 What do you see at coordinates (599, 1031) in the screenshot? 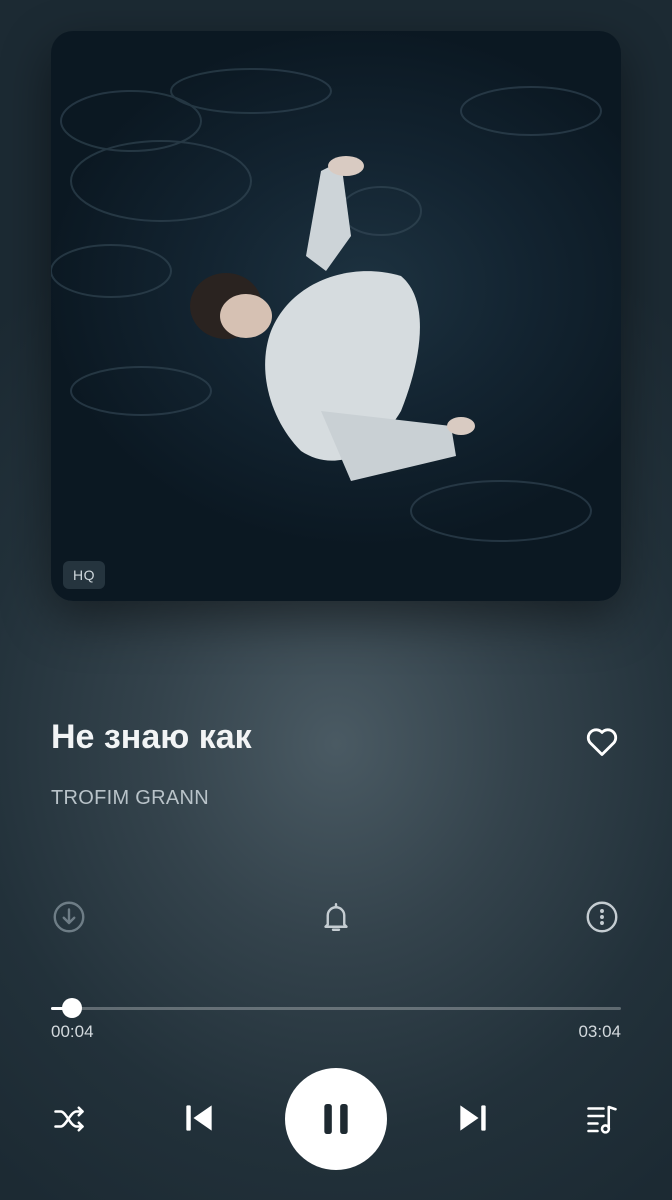
I see `total-duration: 03:04` at bounding box center [599, 1031].